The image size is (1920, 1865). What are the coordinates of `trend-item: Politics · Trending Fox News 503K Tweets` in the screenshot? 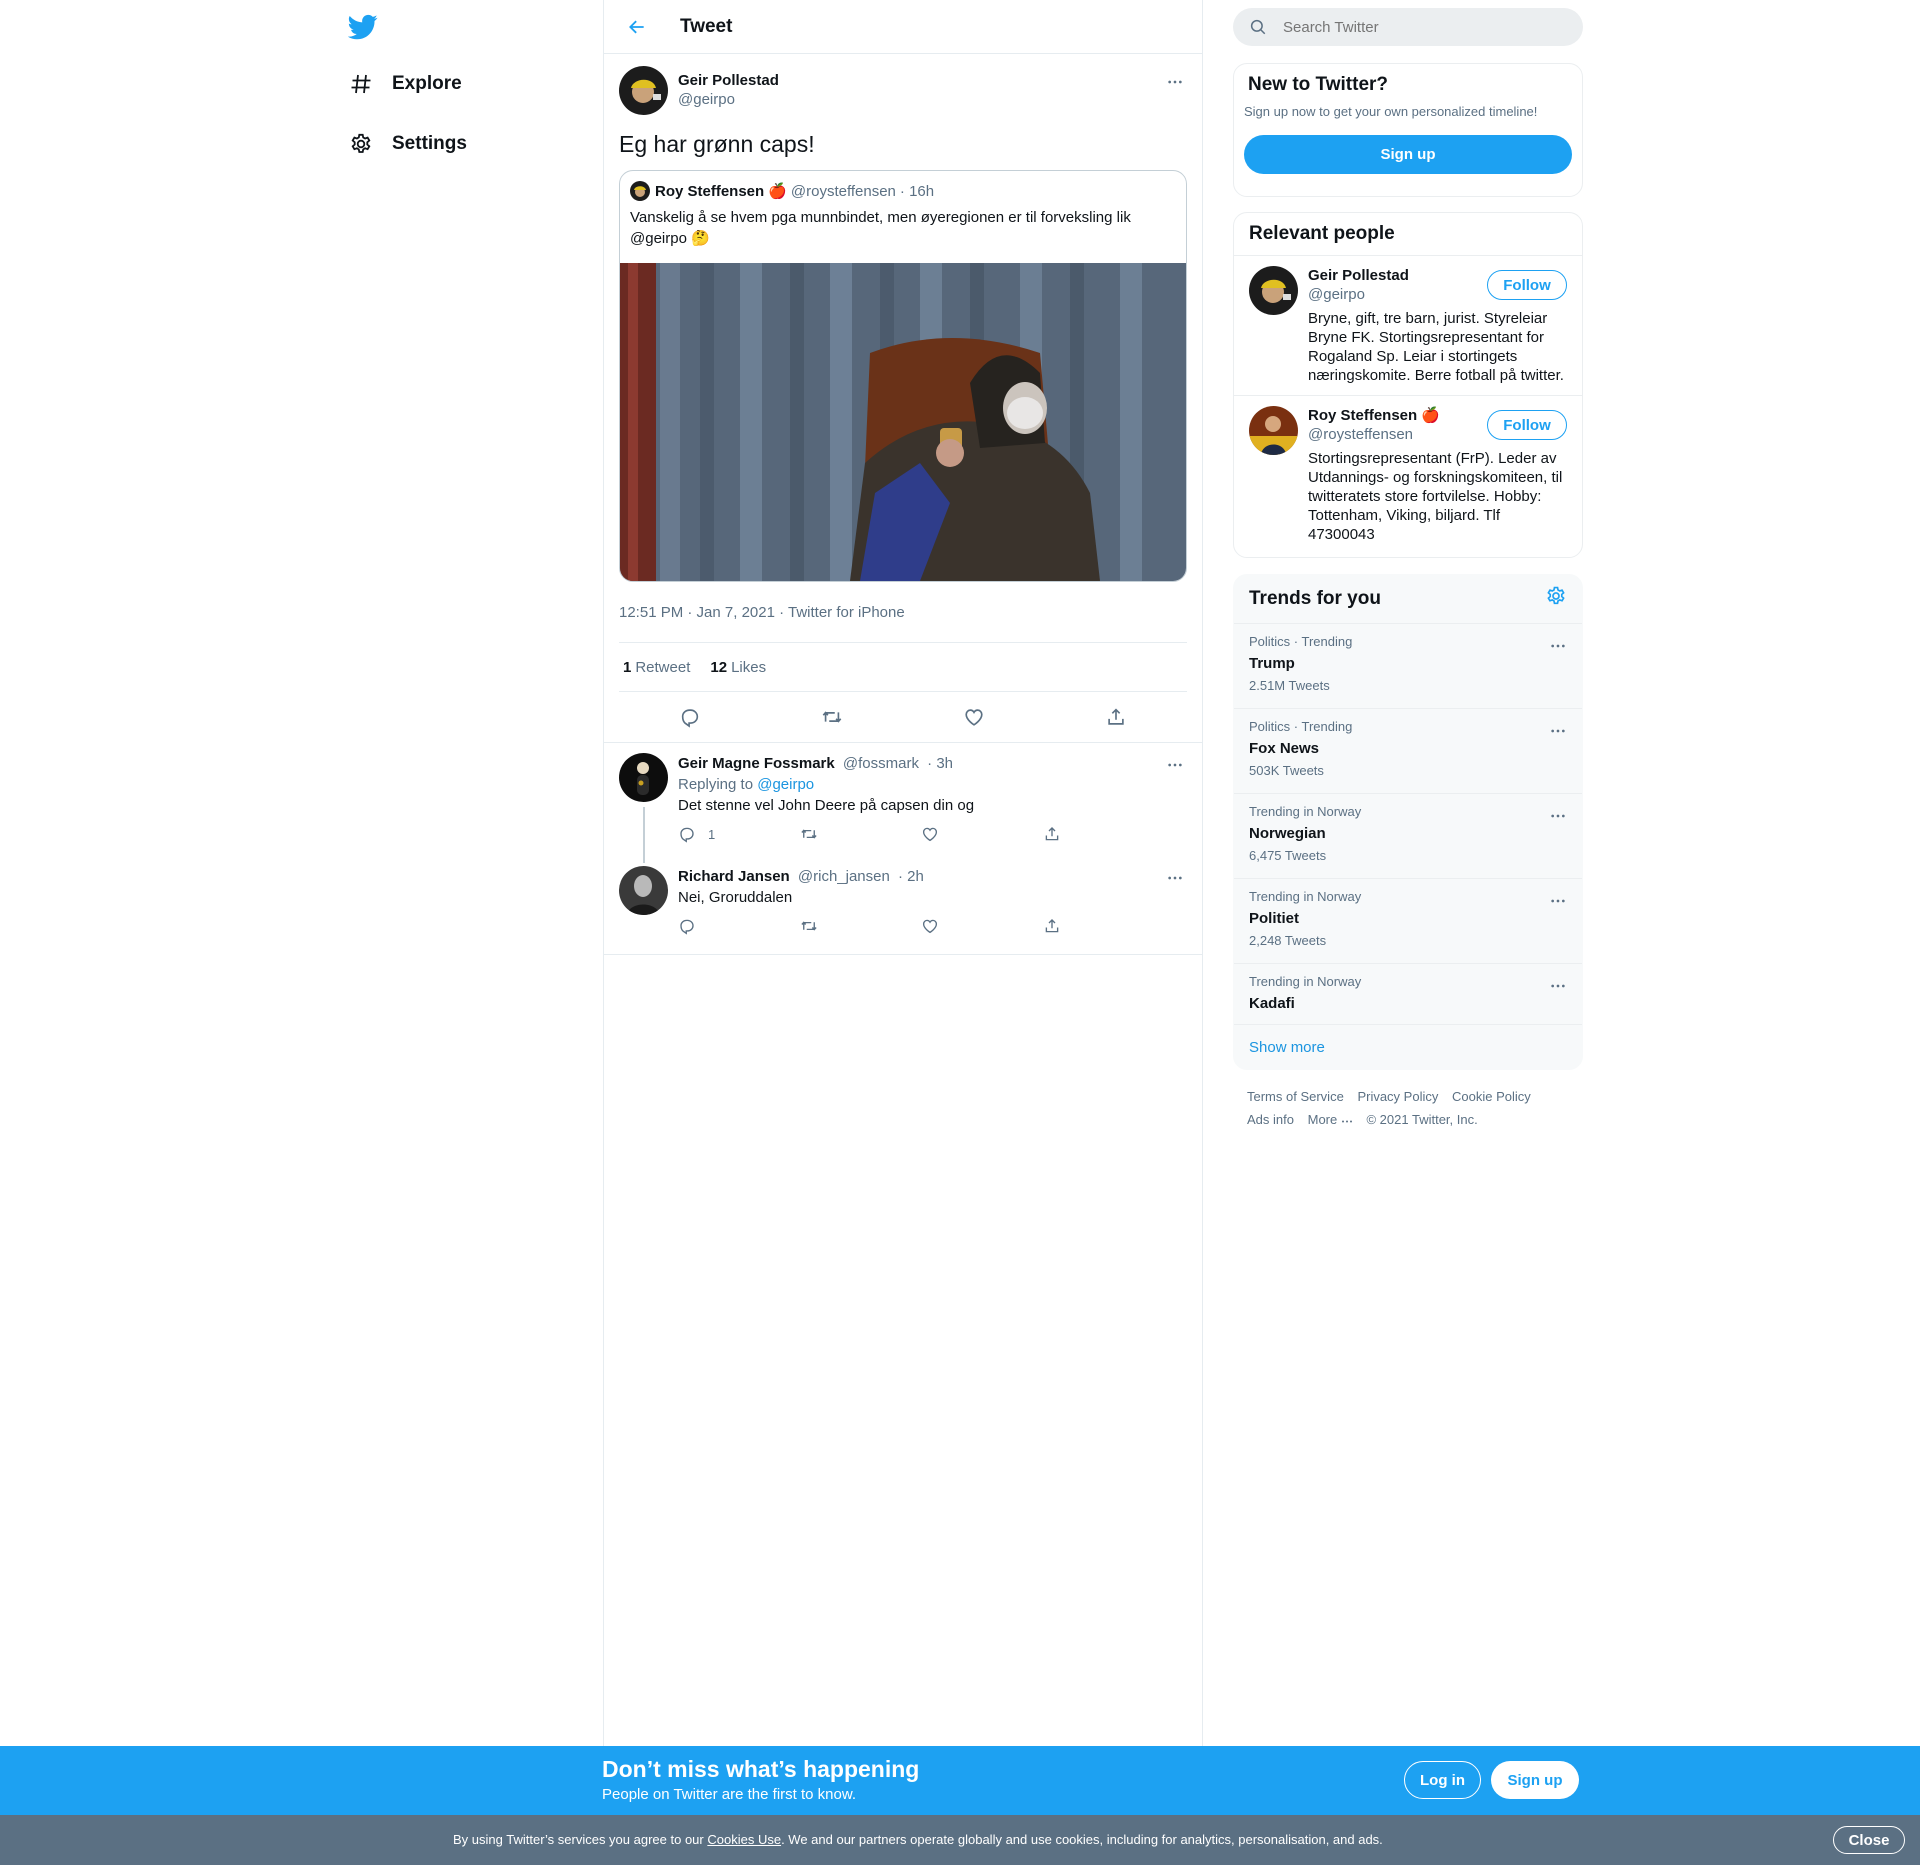 It's located at (1408, 750).